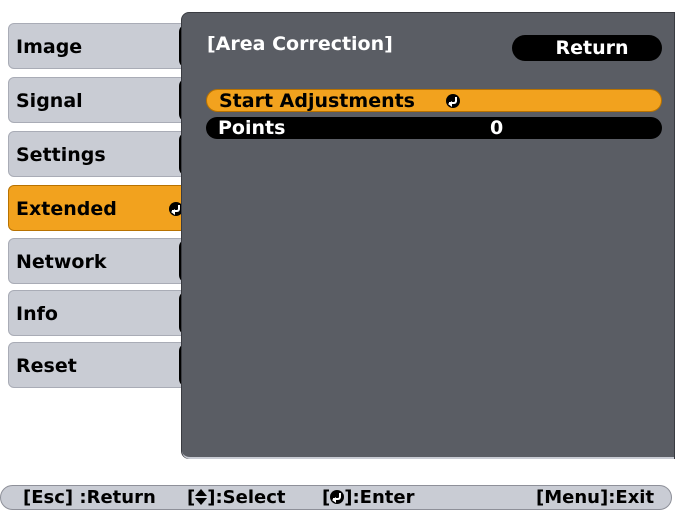 The width and height of the screenshot is (675, 510). I want to click on sidebar-item-image: Image, so click(100, 46).